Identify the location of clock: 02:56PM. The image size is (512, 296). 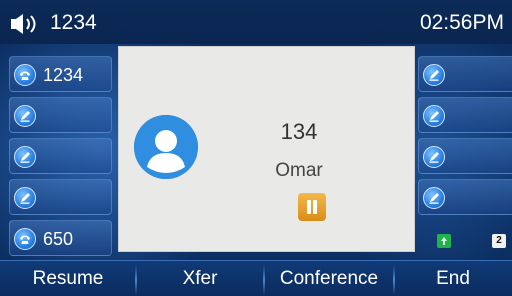
(461, 22).